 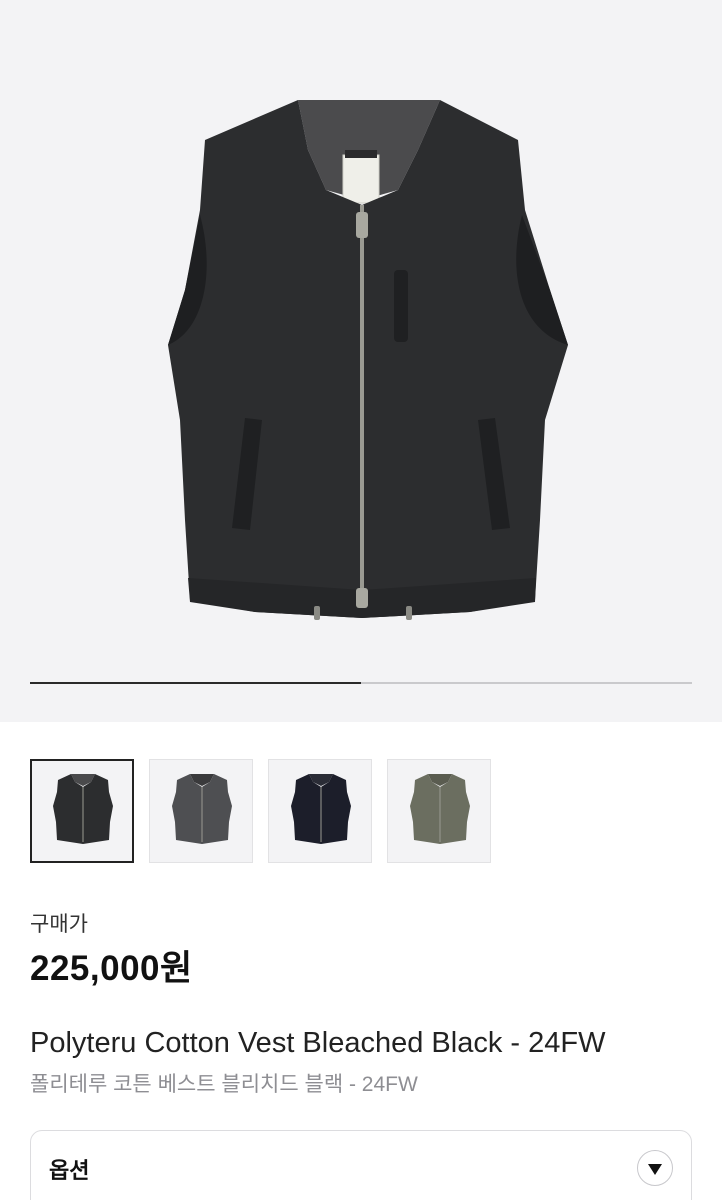 What do you see at coordinates (361, 1165) in the screenshot?
I see `option-select: 옵션` at bounding box center [361, 1165].